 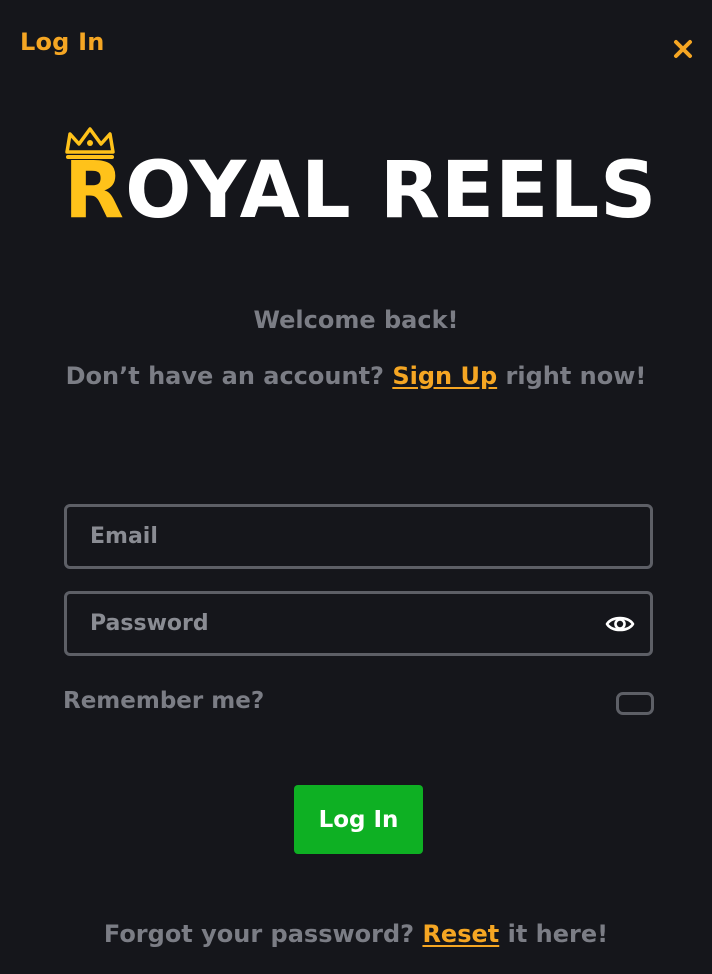 I want to click on close-icon, so click(x=683, y=49).